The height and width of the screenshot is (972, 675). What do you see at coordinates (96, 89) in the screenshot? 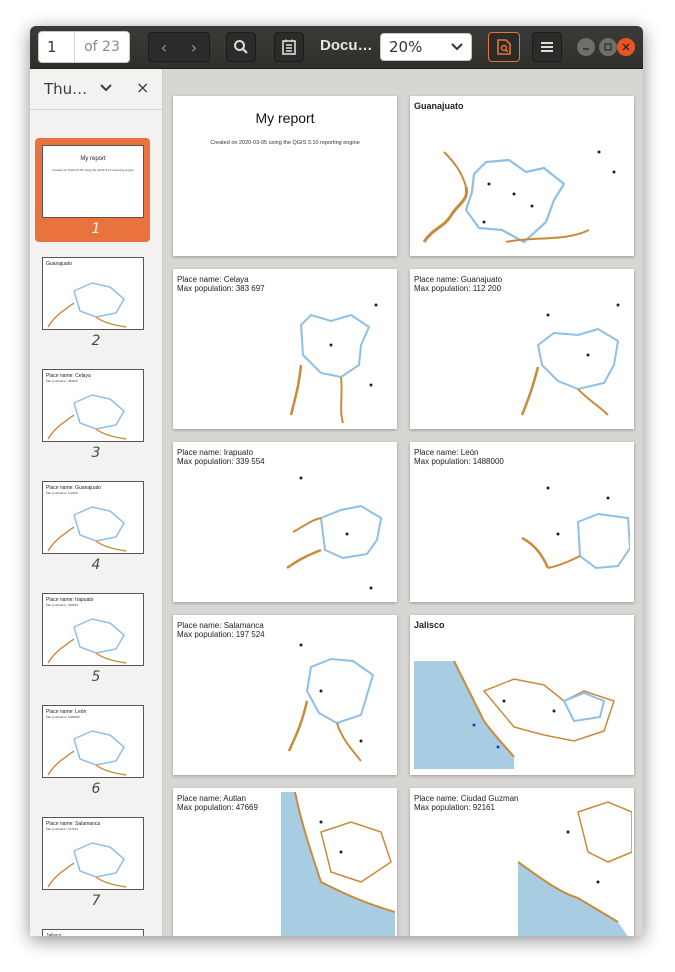
I see `sidebar-header: Thu… ×` at bounding box center [96, 89].